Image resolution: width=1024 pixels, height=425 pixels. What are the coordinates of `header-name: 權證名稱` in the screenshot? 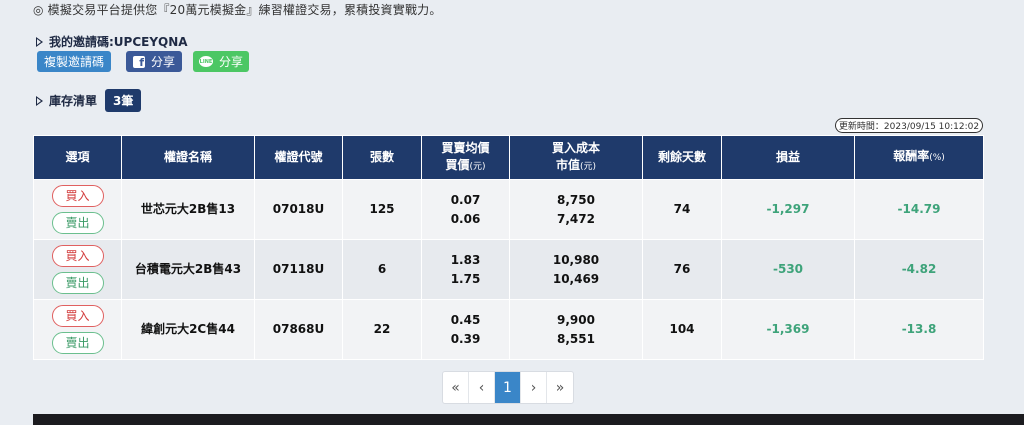 It's located at (188, 157).